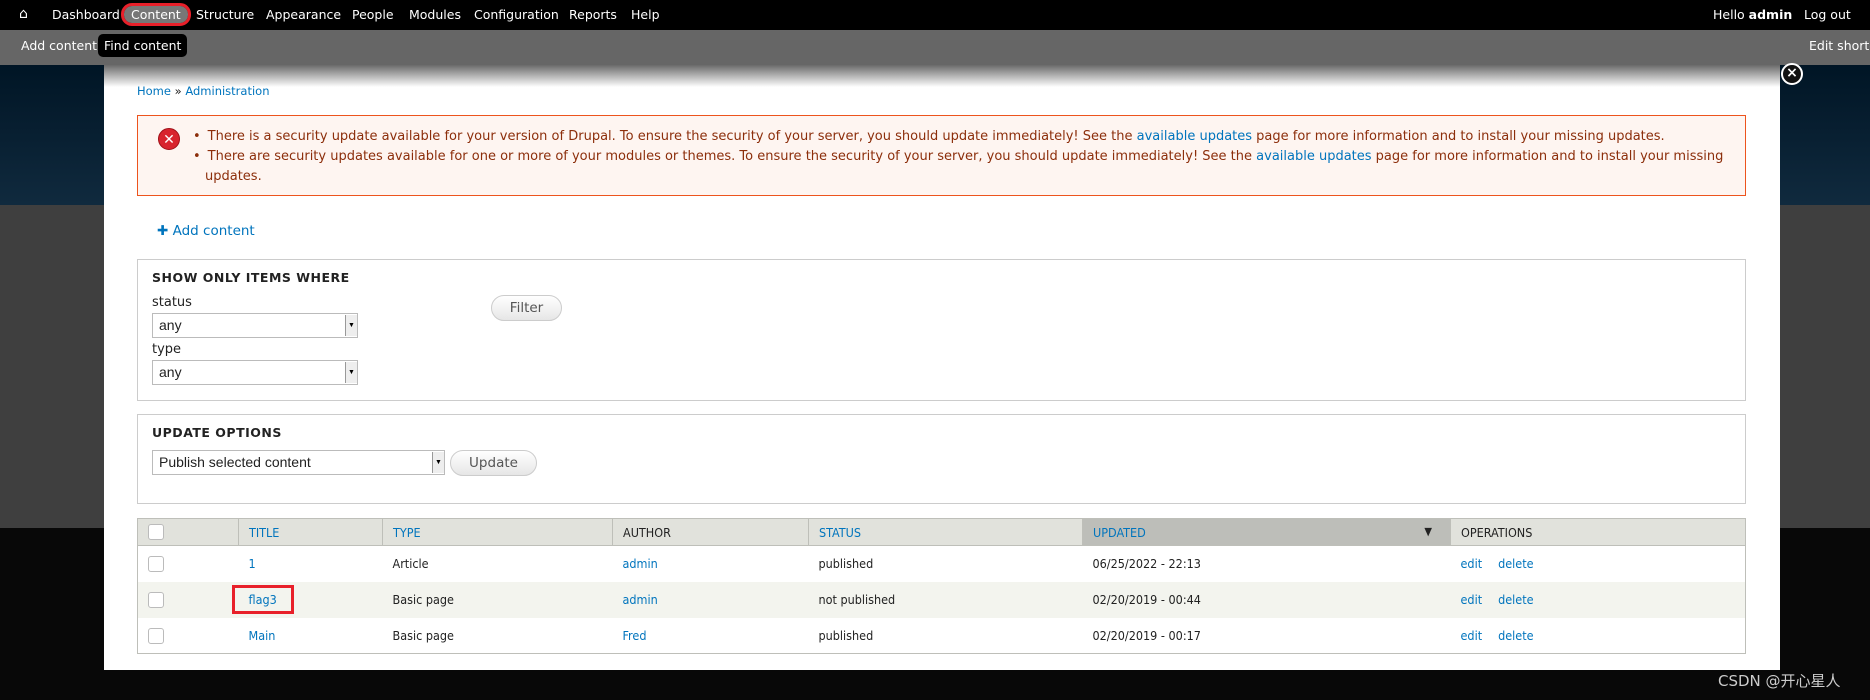 This screenshot has height=700, width=1870. What do you see at coordinates (645, 14) in the screenshot?
I see `toolbar-help: Help` at bounding box center [645, 14].